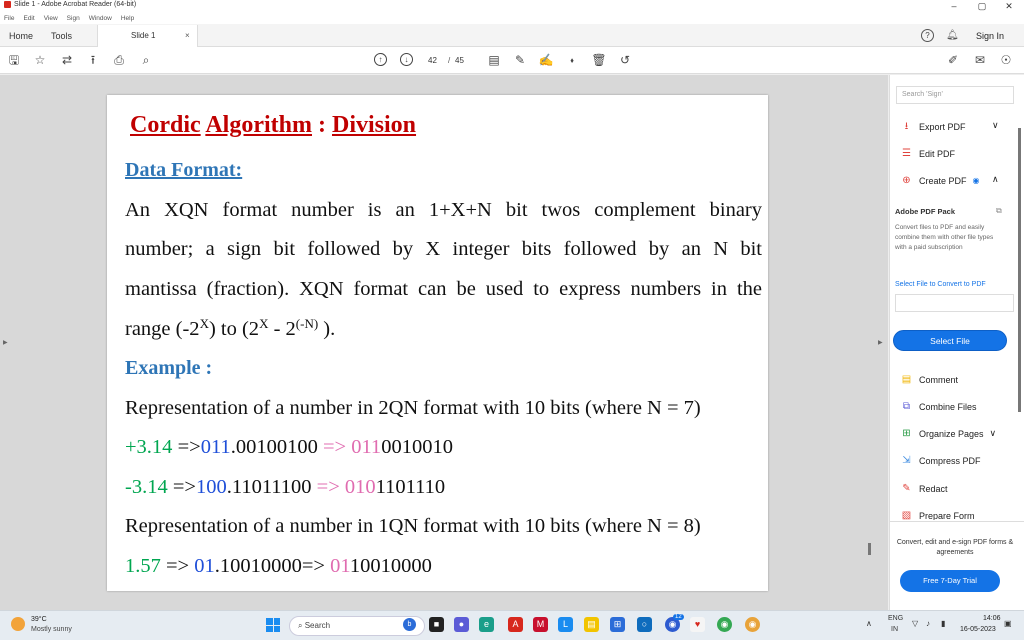 The width and height of the screenshot is (1024, 640). What do you see at coordinates (9, 18) in the screenshot?
I see `menu-file: File` at bounding box center [9, 18].